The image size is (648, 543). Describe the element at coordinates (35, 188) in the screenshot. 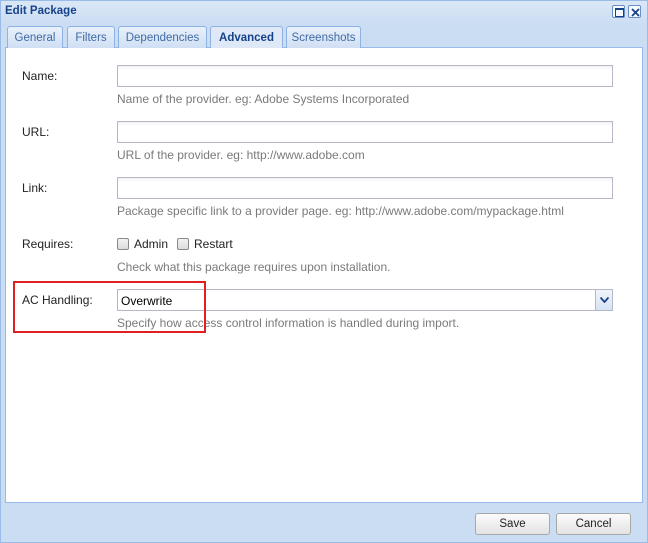

I see `link-label: Link:` at that location.